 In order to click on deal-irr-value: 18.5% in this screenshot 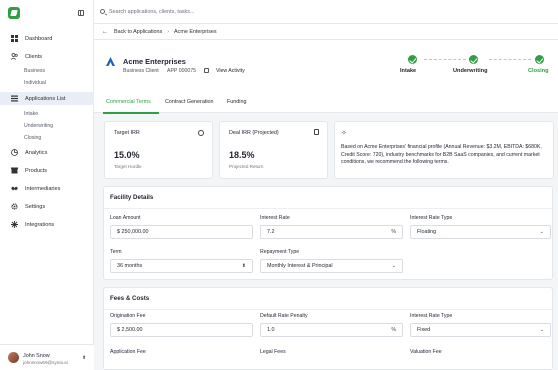, I will do `click(242, 155)`.